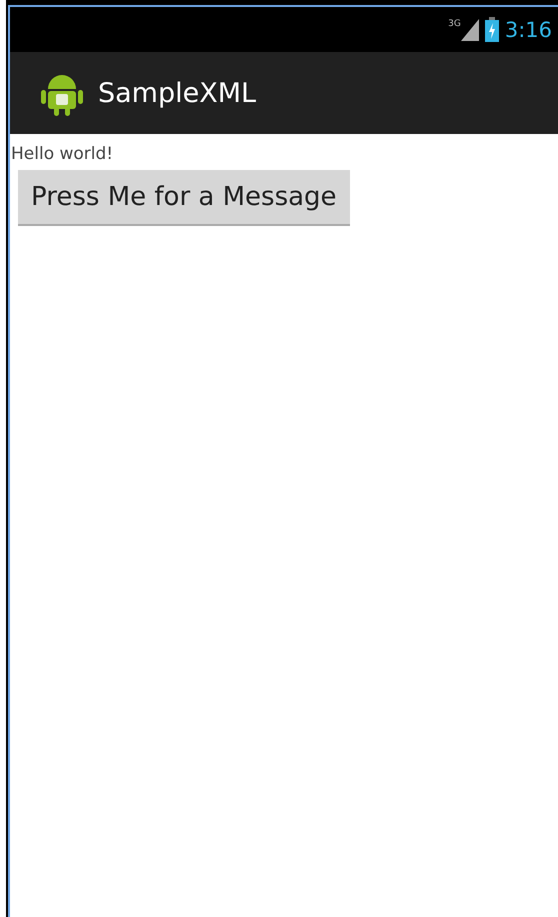 The height and width of the screenshot is (917, 558). Describe the element at coordinates (184, 198) in the screenshot. I see `message-button: Press Me for a Message` at that location.